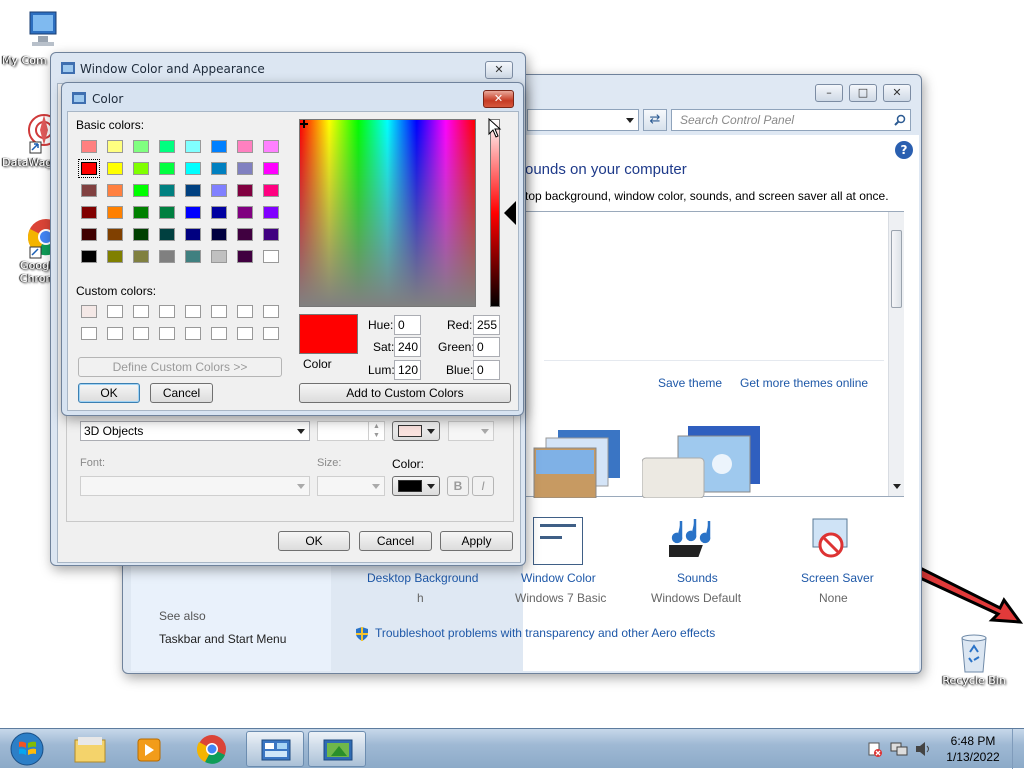 Image resolution: width=1024 pixels, height=771 pixels. What do you see at coordinates (109, 393) in the screenshot?
I see `color-ok-button: OK` at bounding box center [109, 393].